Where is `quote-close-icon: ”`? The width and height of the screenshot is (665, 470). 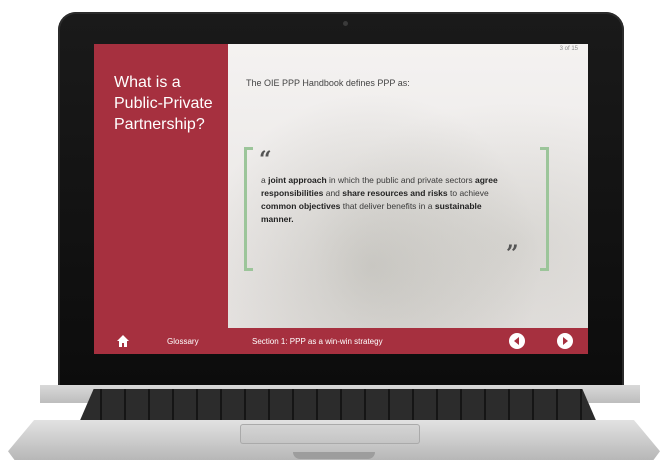
quote-close-icon: ” is located at coordinates (512, 254).